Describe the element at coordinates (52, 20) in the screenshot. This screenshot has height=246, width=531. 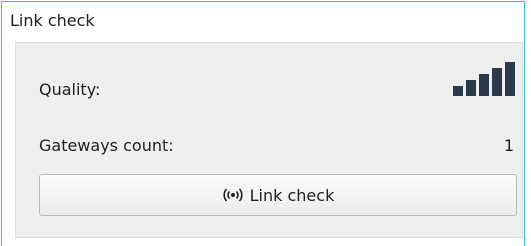
I see `panel-title: Link check` at that location.